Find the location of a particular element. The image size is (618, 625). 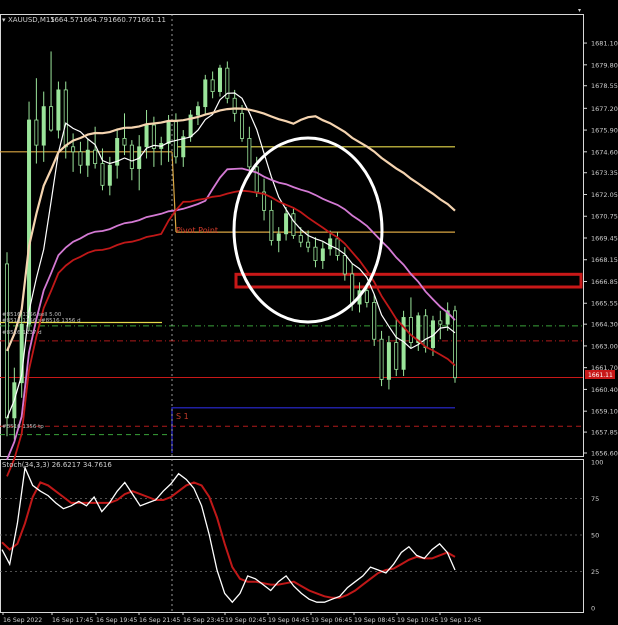

time-tick-label: 16 Sep 23:45 is located at coordinates (203, 620).